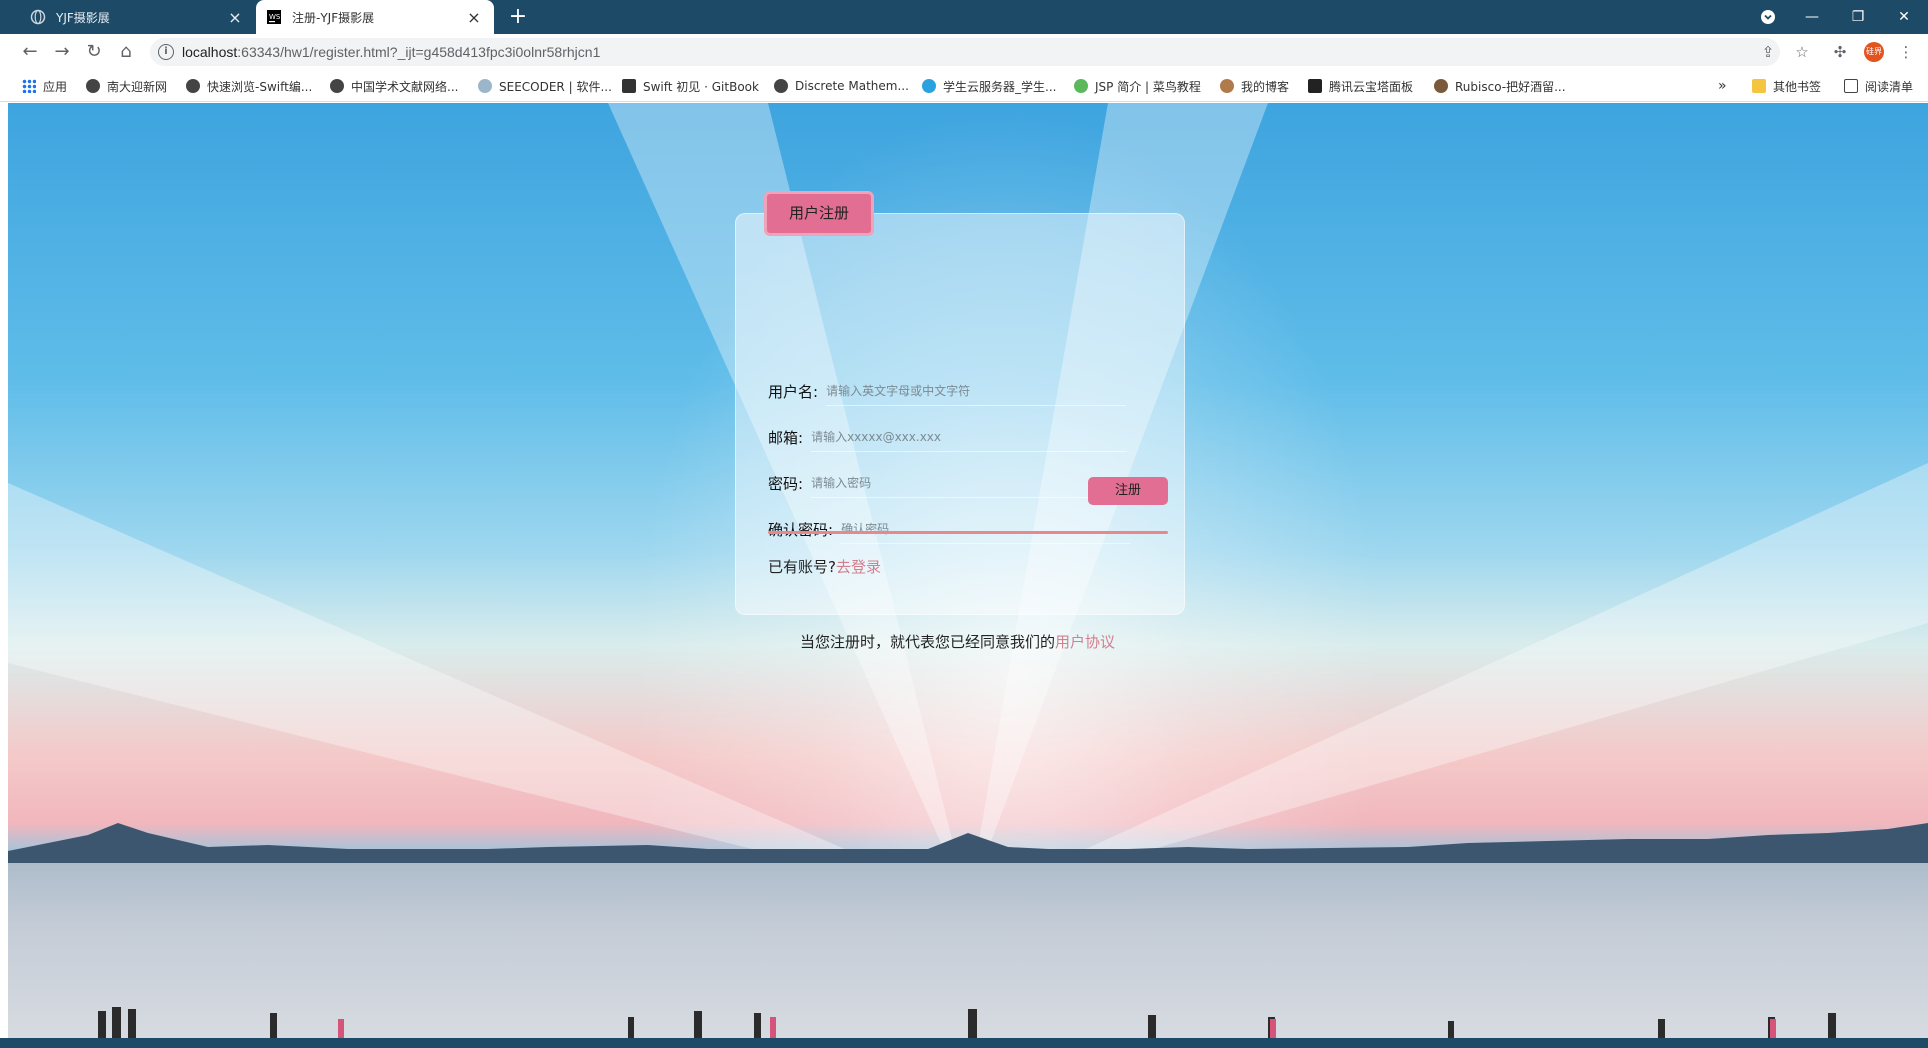 This screenshot has width=1928, height=1048. I want to click on reload-icon: ↻, so click(94, 52).